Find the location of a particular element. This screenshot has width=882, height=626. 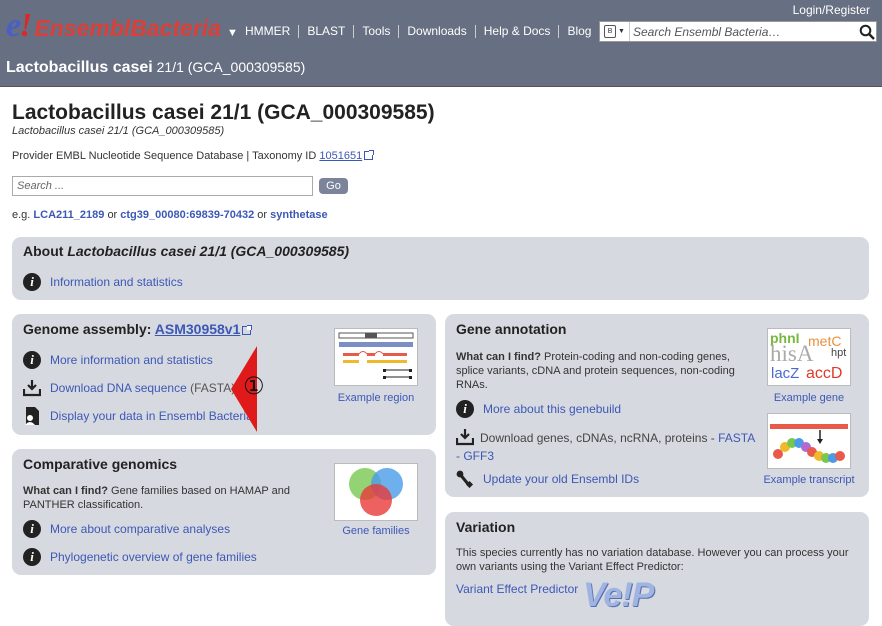

variation-heading: Variation is located at coordinates (486, 527).